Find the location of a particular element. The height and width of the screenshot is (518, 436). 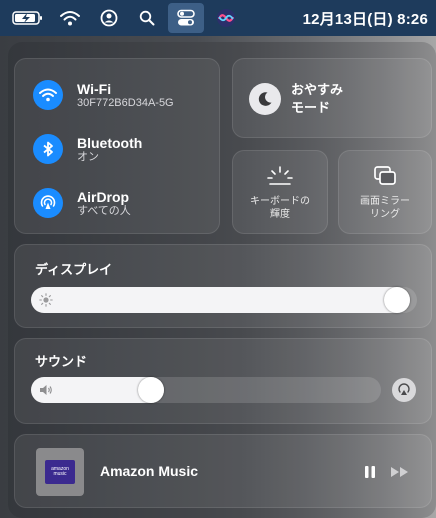

sound-label: サウンド is located at coordinates (61, 361).